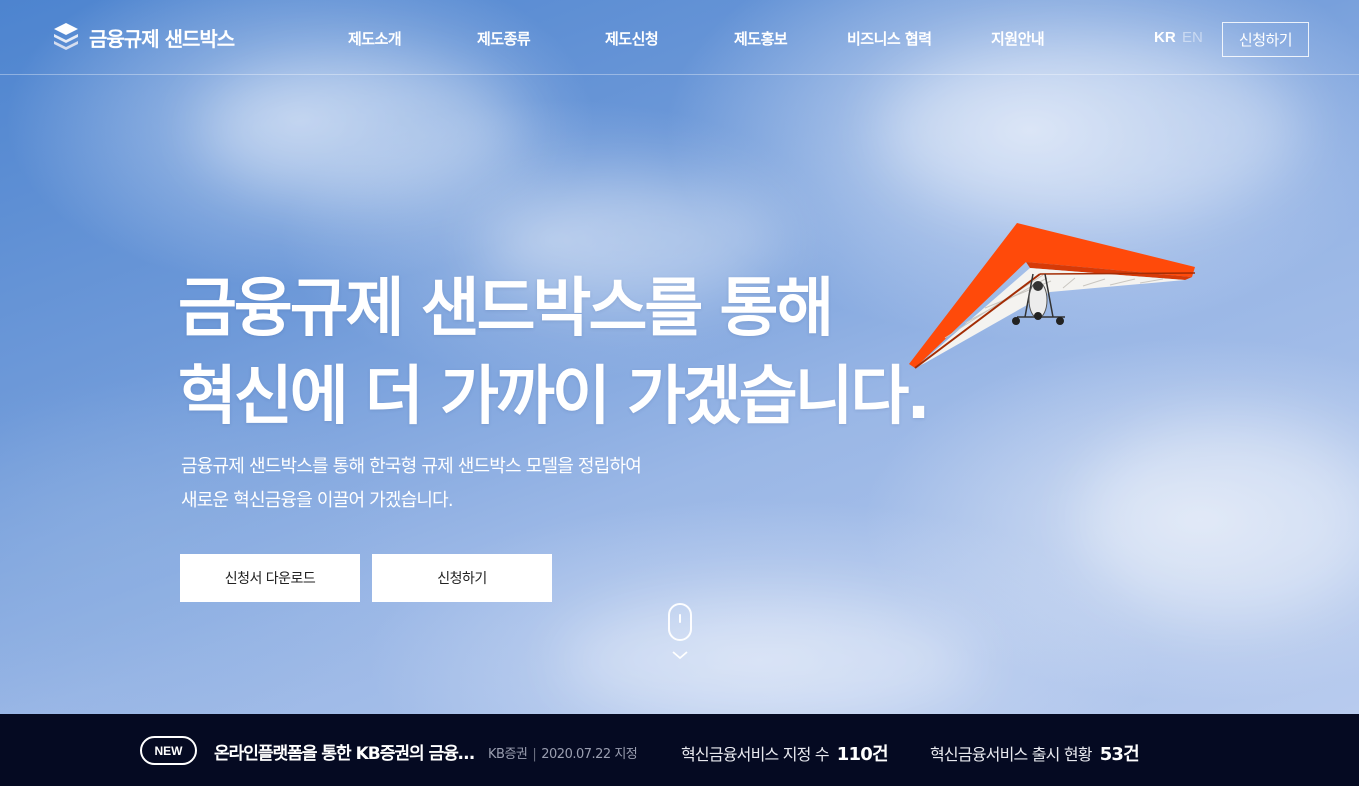 The height and width of the screenshot is (786, 1359). I want to click on hero-subtext-line1: 금융규제 샌드박스를 통해 한국형 규제 샌드박스 모델을 정립하여, so click(411, 466).